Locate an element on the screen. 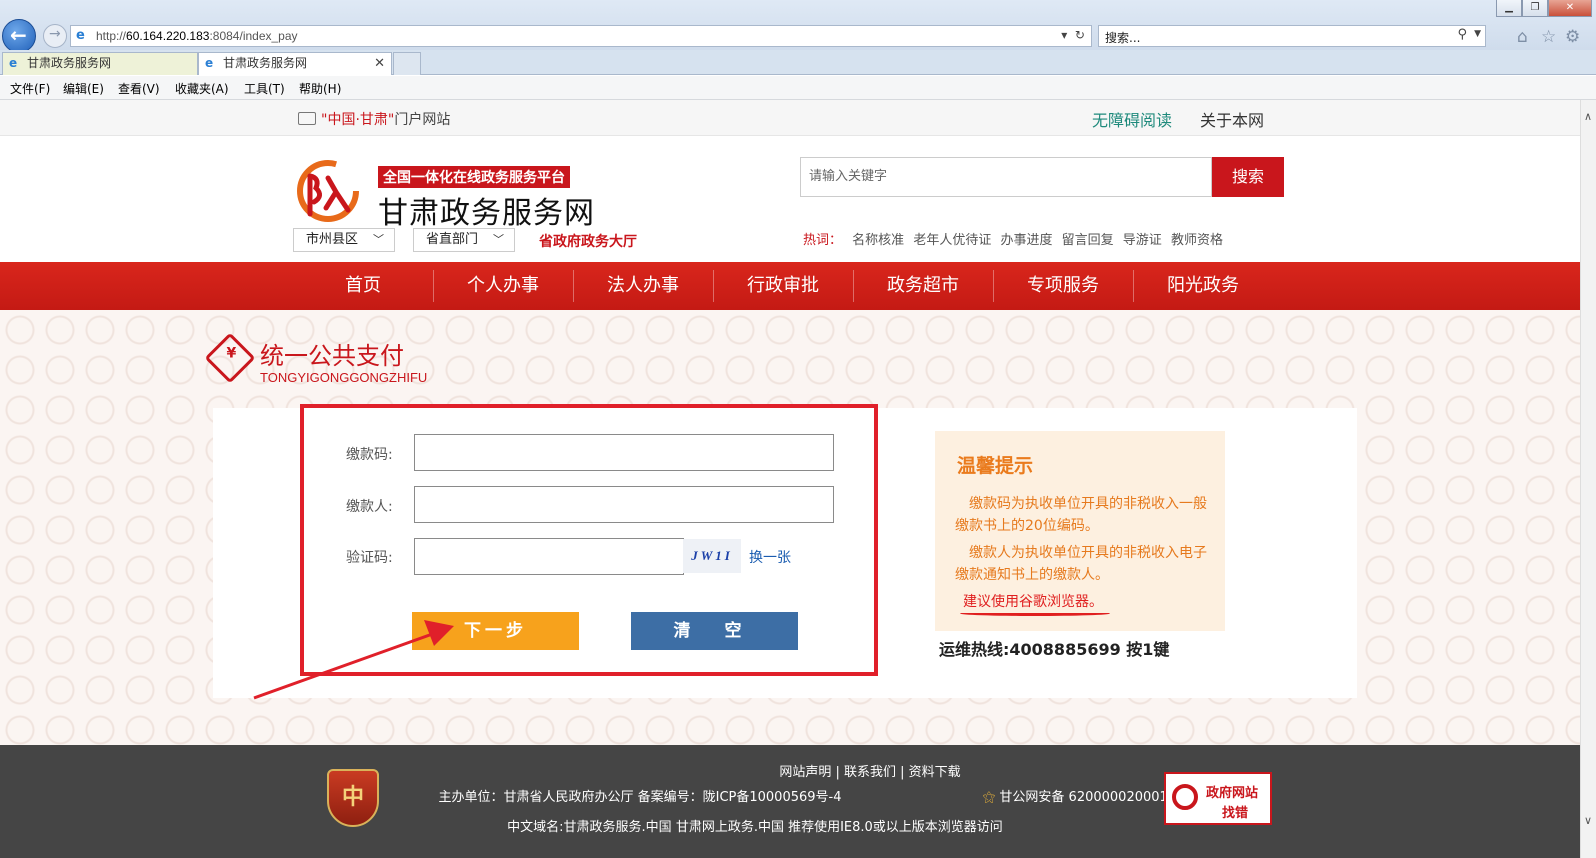  forward-arrow-icon: → is located at coordinates (55, 34).